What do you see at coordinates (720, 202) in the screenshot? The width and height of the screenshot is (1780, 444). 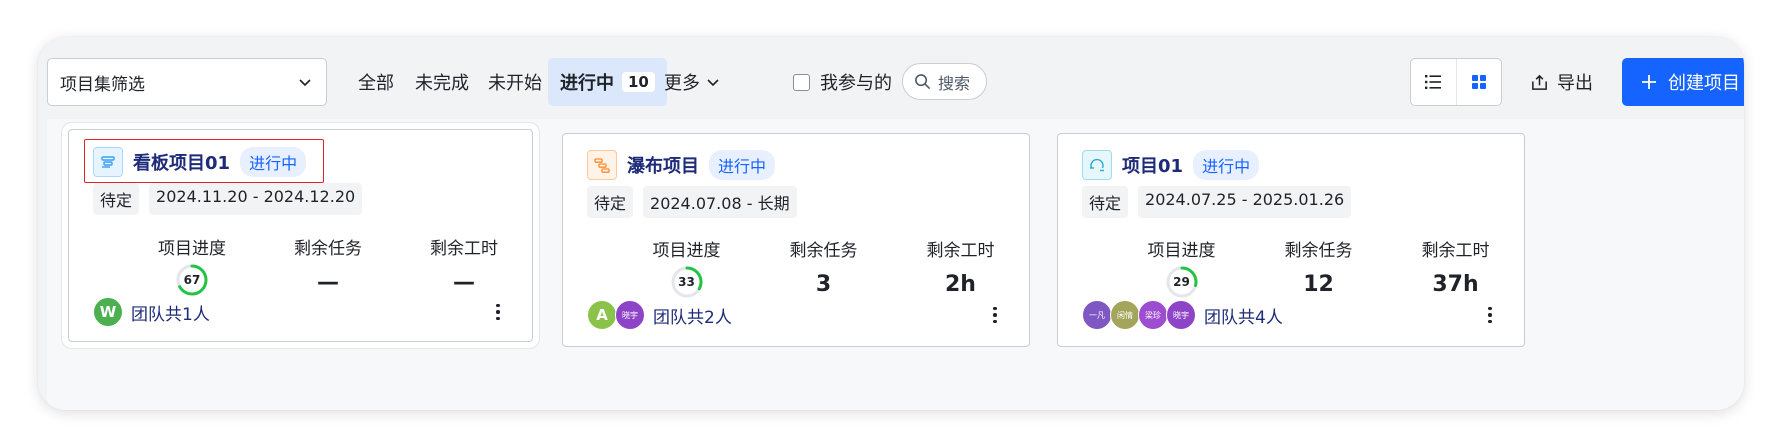 I see `date-range-tag: 2024.07.08 - 长期` at bounding box center [720, 202].